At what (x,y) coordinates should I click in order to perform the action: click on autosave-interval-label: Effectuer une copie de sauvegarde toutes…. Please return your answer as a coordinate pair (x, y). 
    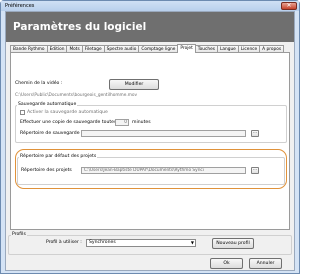
    Looking at the image, I should click on (72, 122).